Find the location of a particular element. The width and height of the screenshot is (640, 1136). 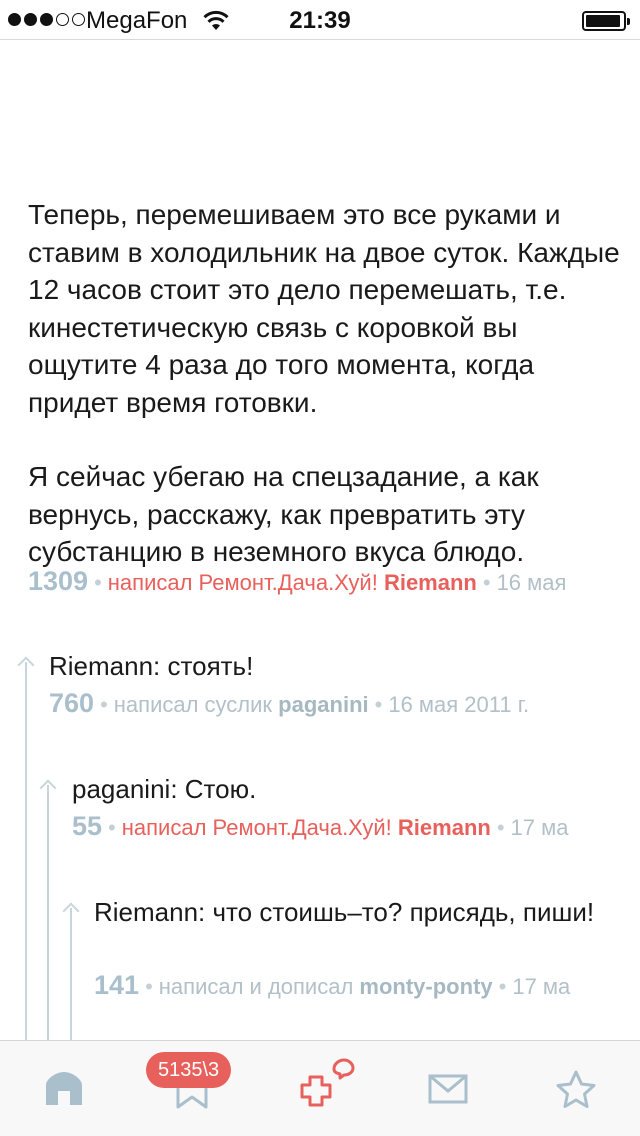

clock: 21:39 is located at coordinates (320, 20).